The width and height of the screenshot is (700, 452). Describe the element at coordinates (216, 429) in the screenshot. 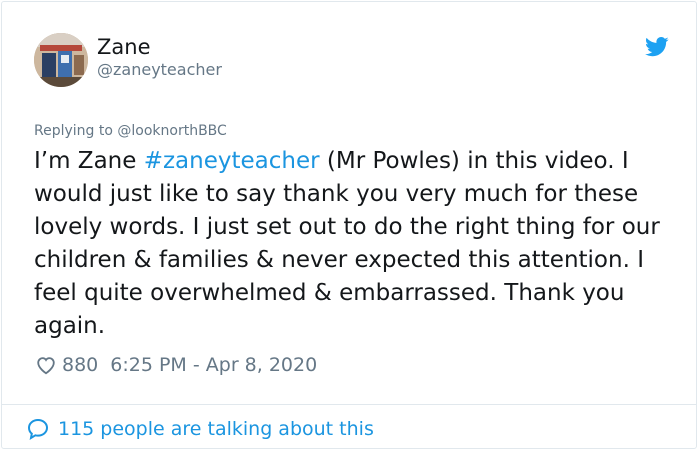

I see `conversation-count: 115 people are talking about this` at that location.